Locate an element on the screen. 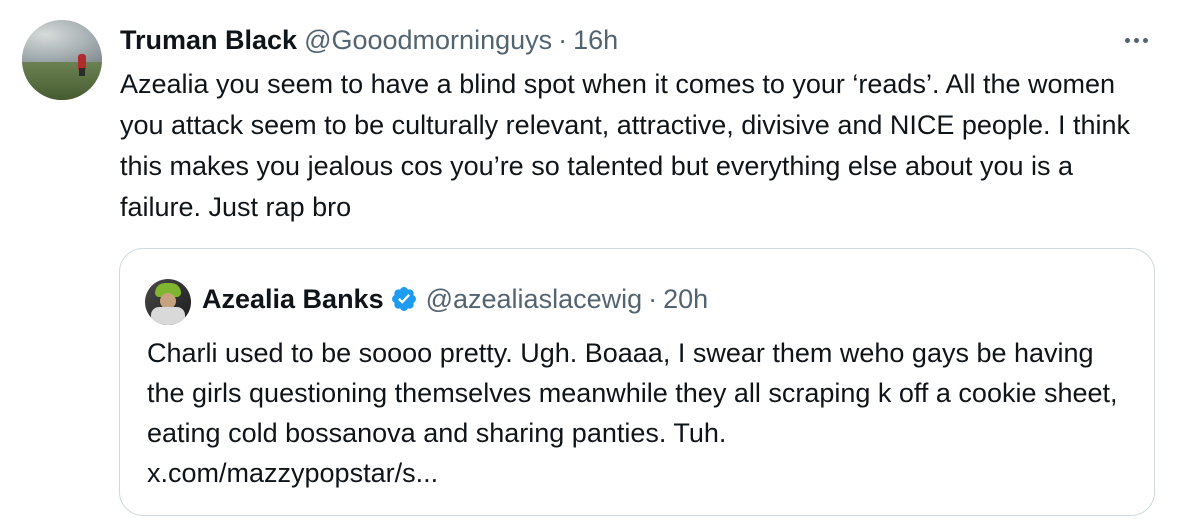 The height and width of the screenshot is (528, 1178). more-options-button is located at coordinates (1136, 40).